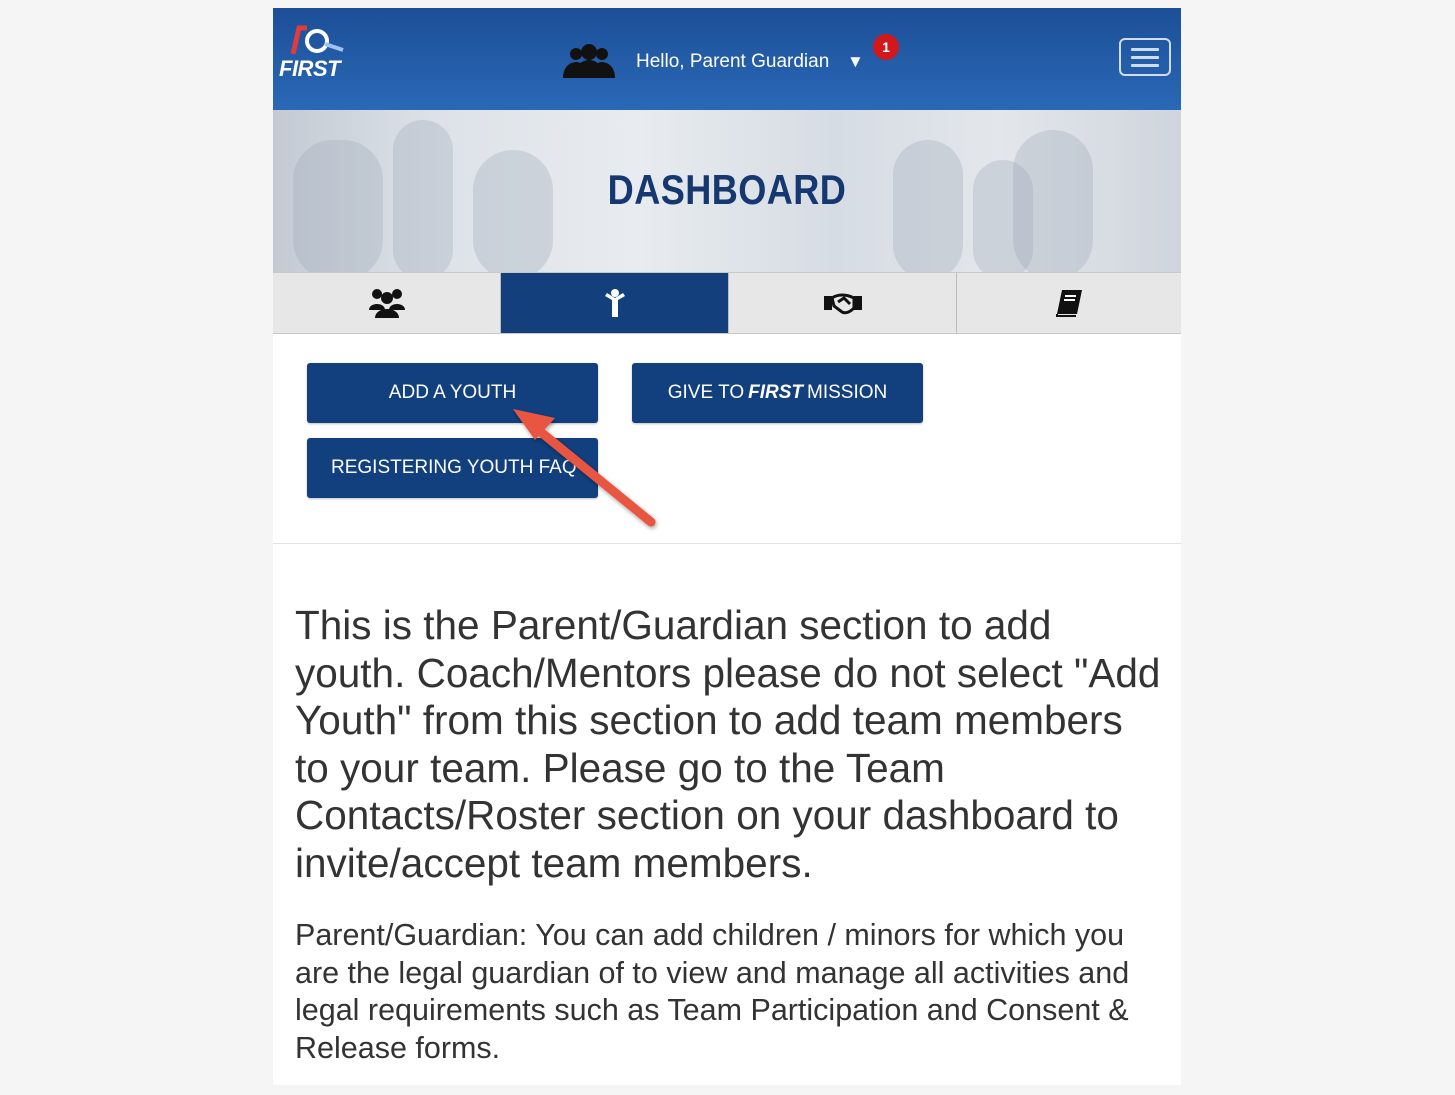 The width and height of the screenshot is (1455, 1095). What do you see at coordinates (1145, 57) in the screenshot?
I see `hamburger-menu-icon` at bounding box center [1145, 57].